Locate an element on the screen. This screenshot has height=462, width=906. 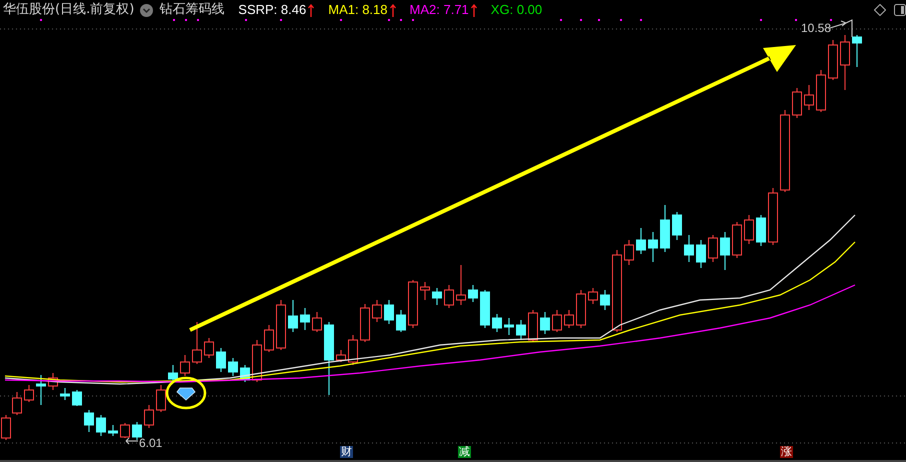
indicator-value: MA2: 7.71 is located at coordinates (439, 10).